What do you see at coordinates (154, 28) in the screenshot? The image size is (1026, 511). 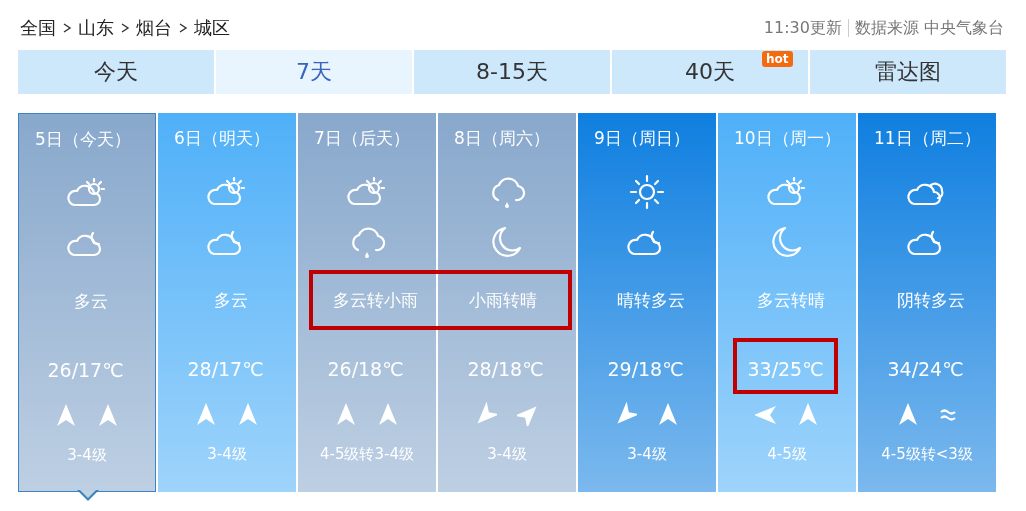 I see `breadcrumb-link: 烟台` at bounding box center [154, 28].